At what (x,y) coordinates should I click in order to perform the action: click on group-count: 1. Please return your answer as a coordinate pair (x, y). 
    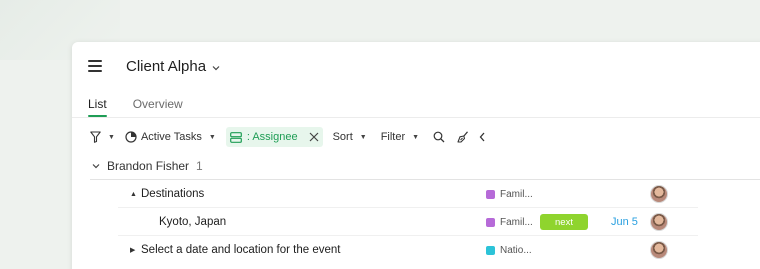
    Looking at the image, I should click on (199, 166).